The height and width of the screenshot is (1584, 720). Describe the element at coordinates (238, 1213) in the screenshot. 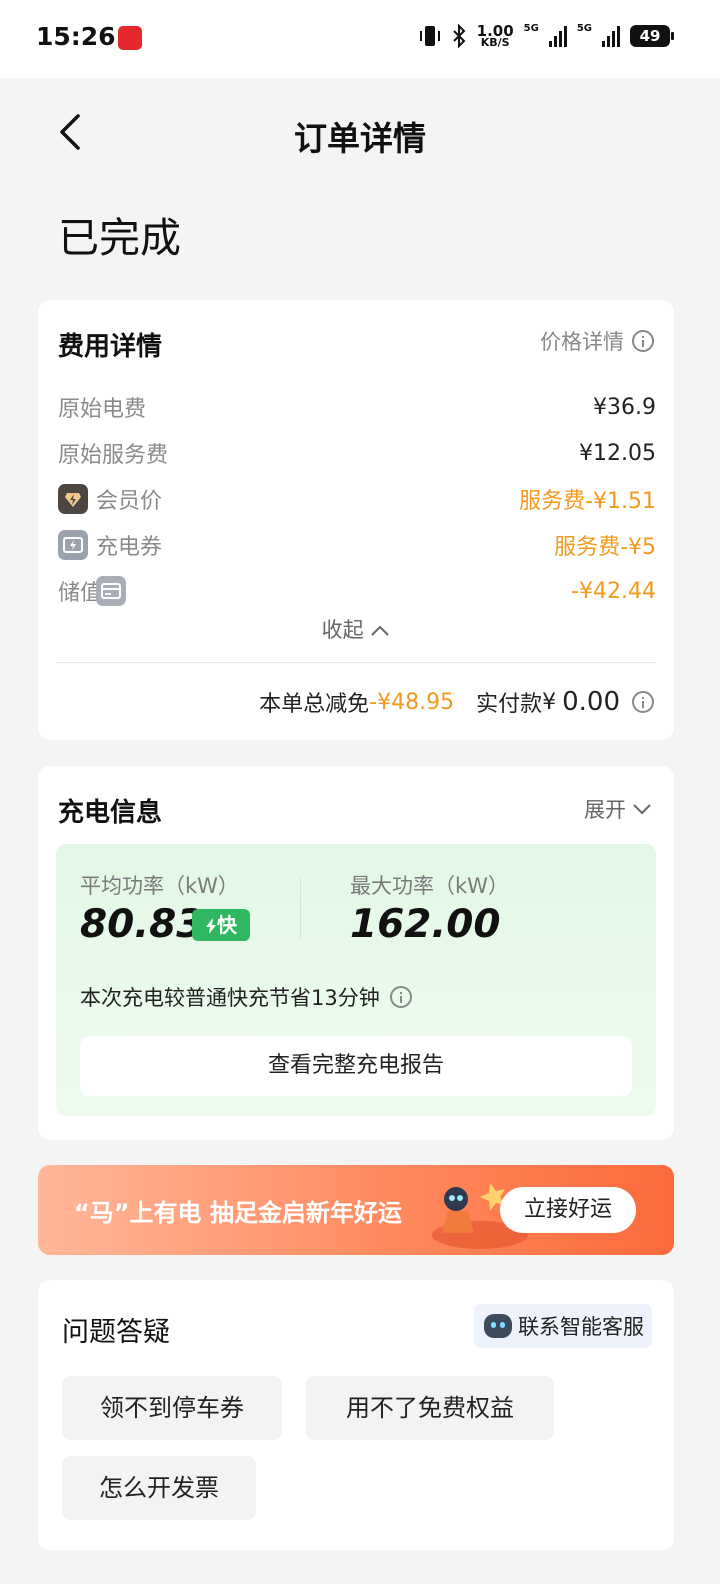

I see `promo-banner-text: “马”上有电 抽足金启新年好运` at that location.